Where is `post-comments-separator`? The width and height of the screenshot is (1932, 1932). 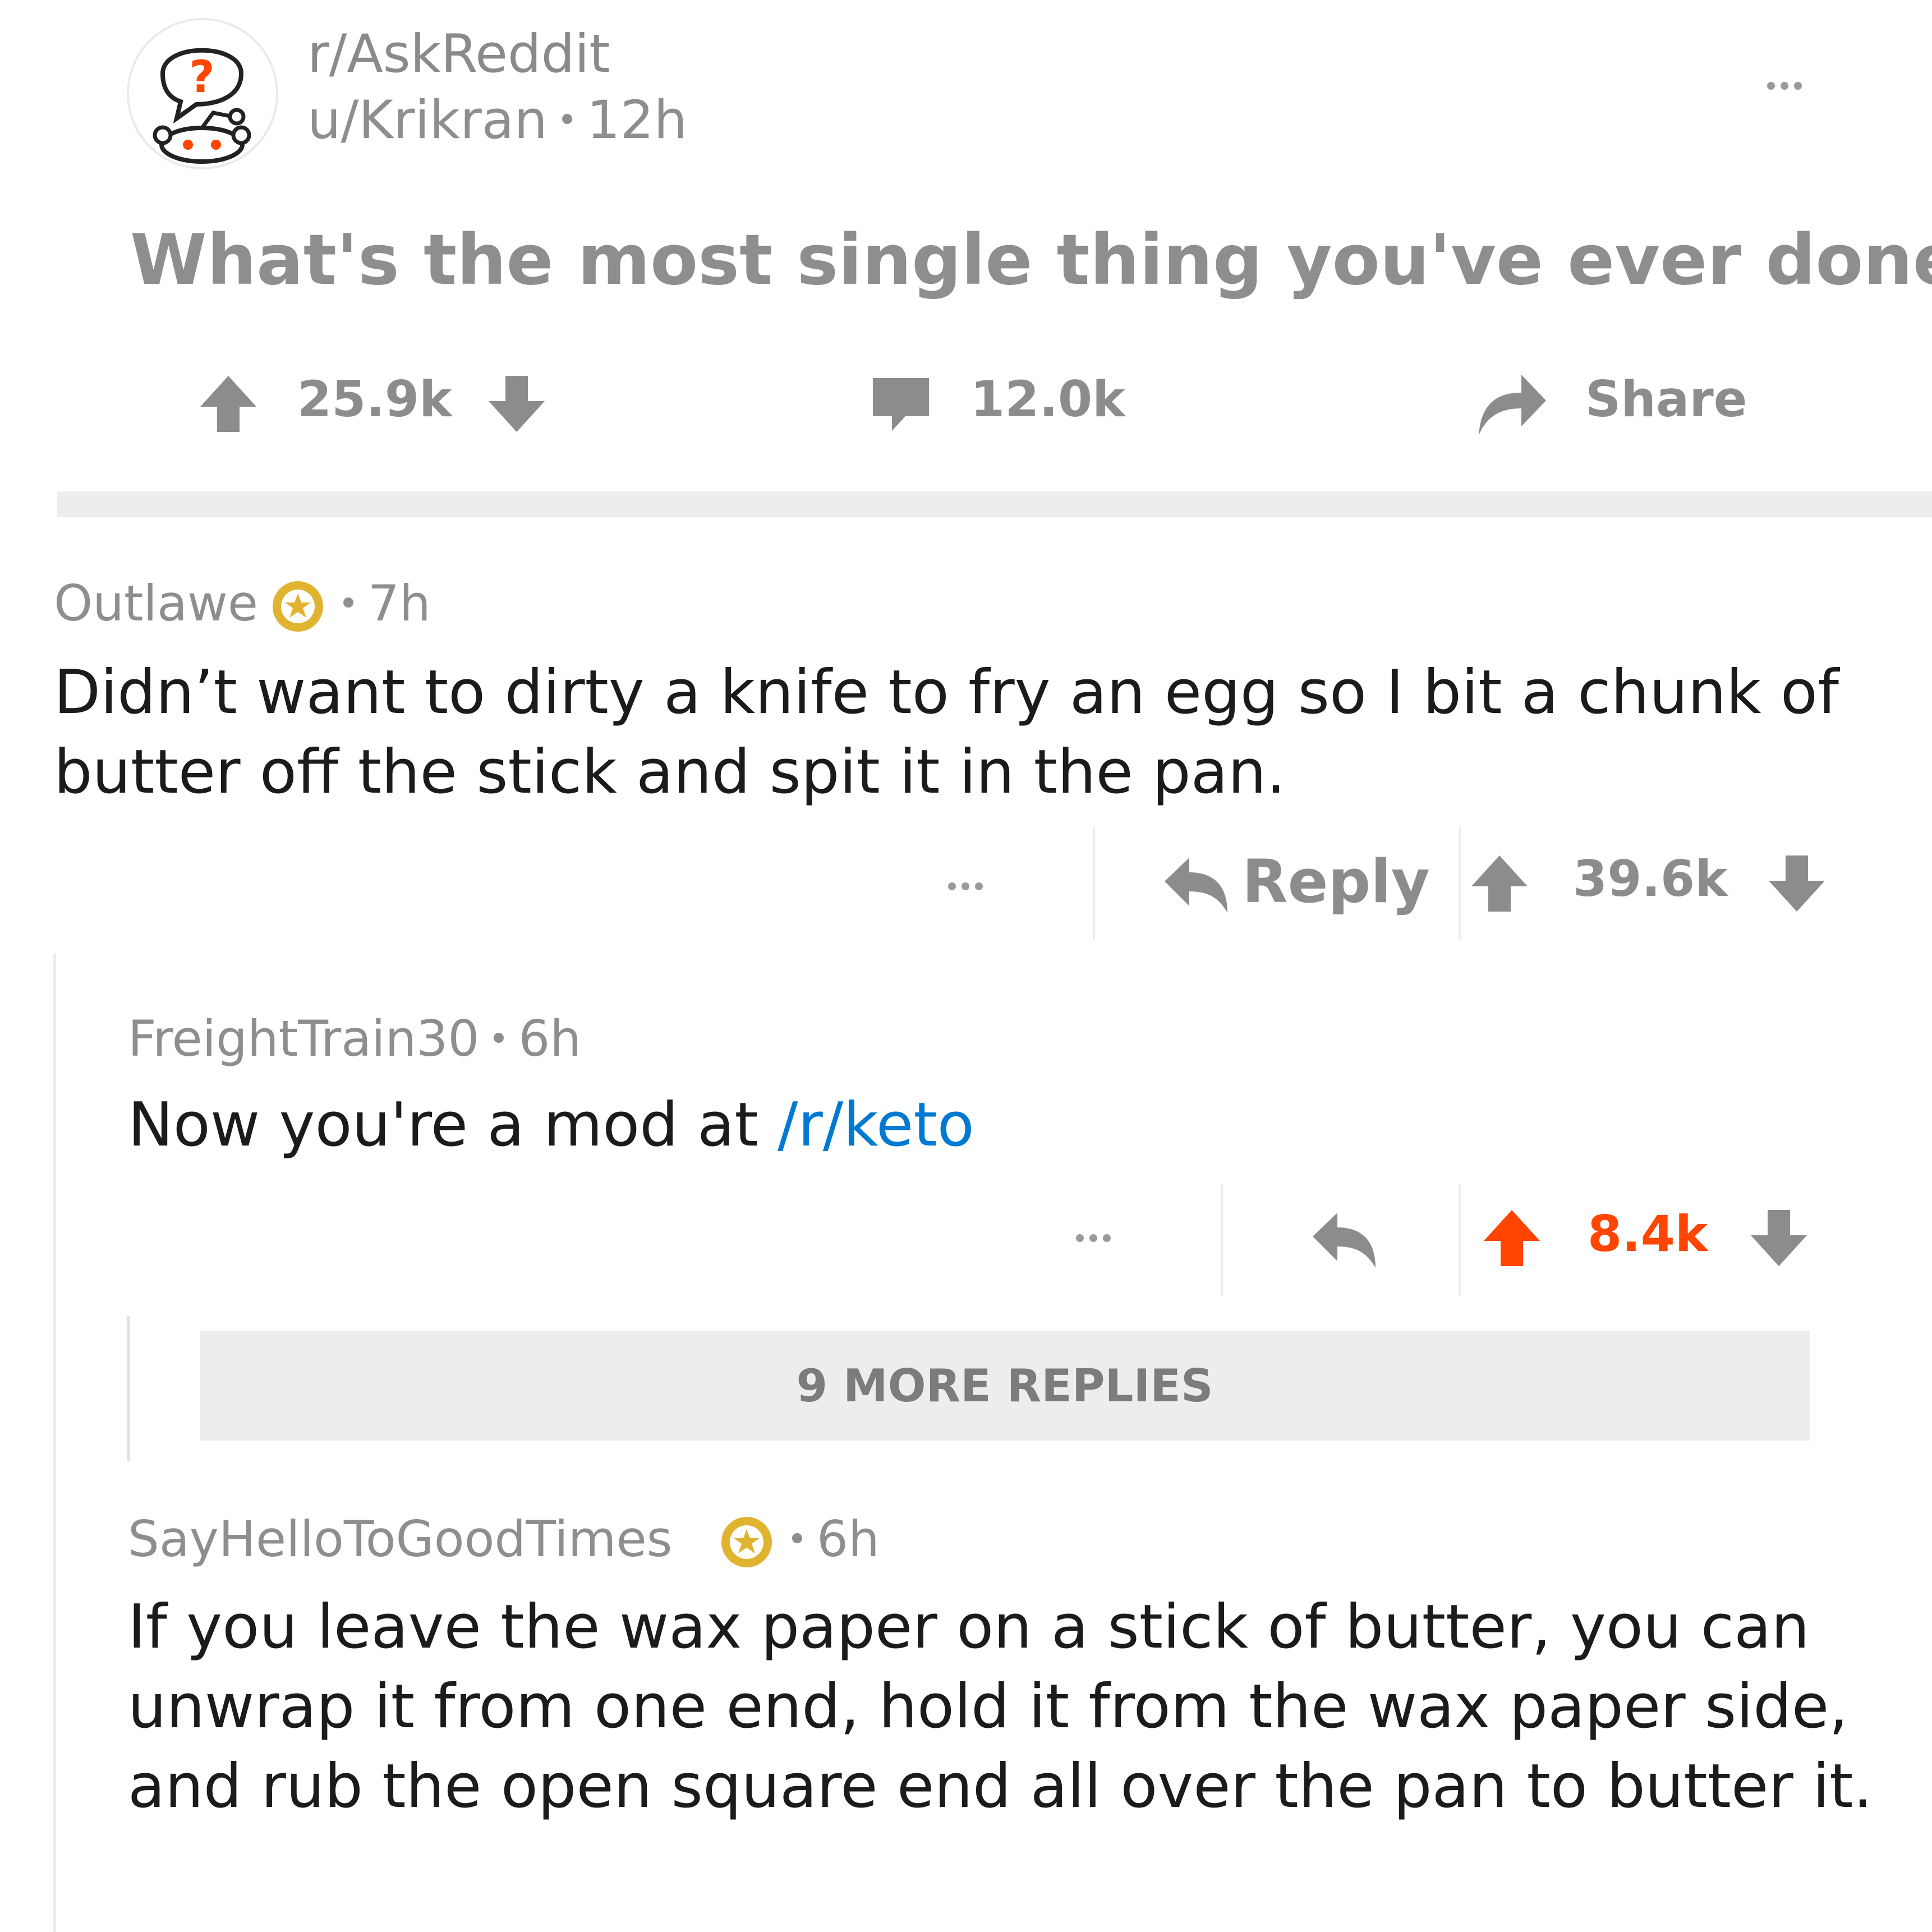 post-comments-separator is located at coordinates (994, 504).